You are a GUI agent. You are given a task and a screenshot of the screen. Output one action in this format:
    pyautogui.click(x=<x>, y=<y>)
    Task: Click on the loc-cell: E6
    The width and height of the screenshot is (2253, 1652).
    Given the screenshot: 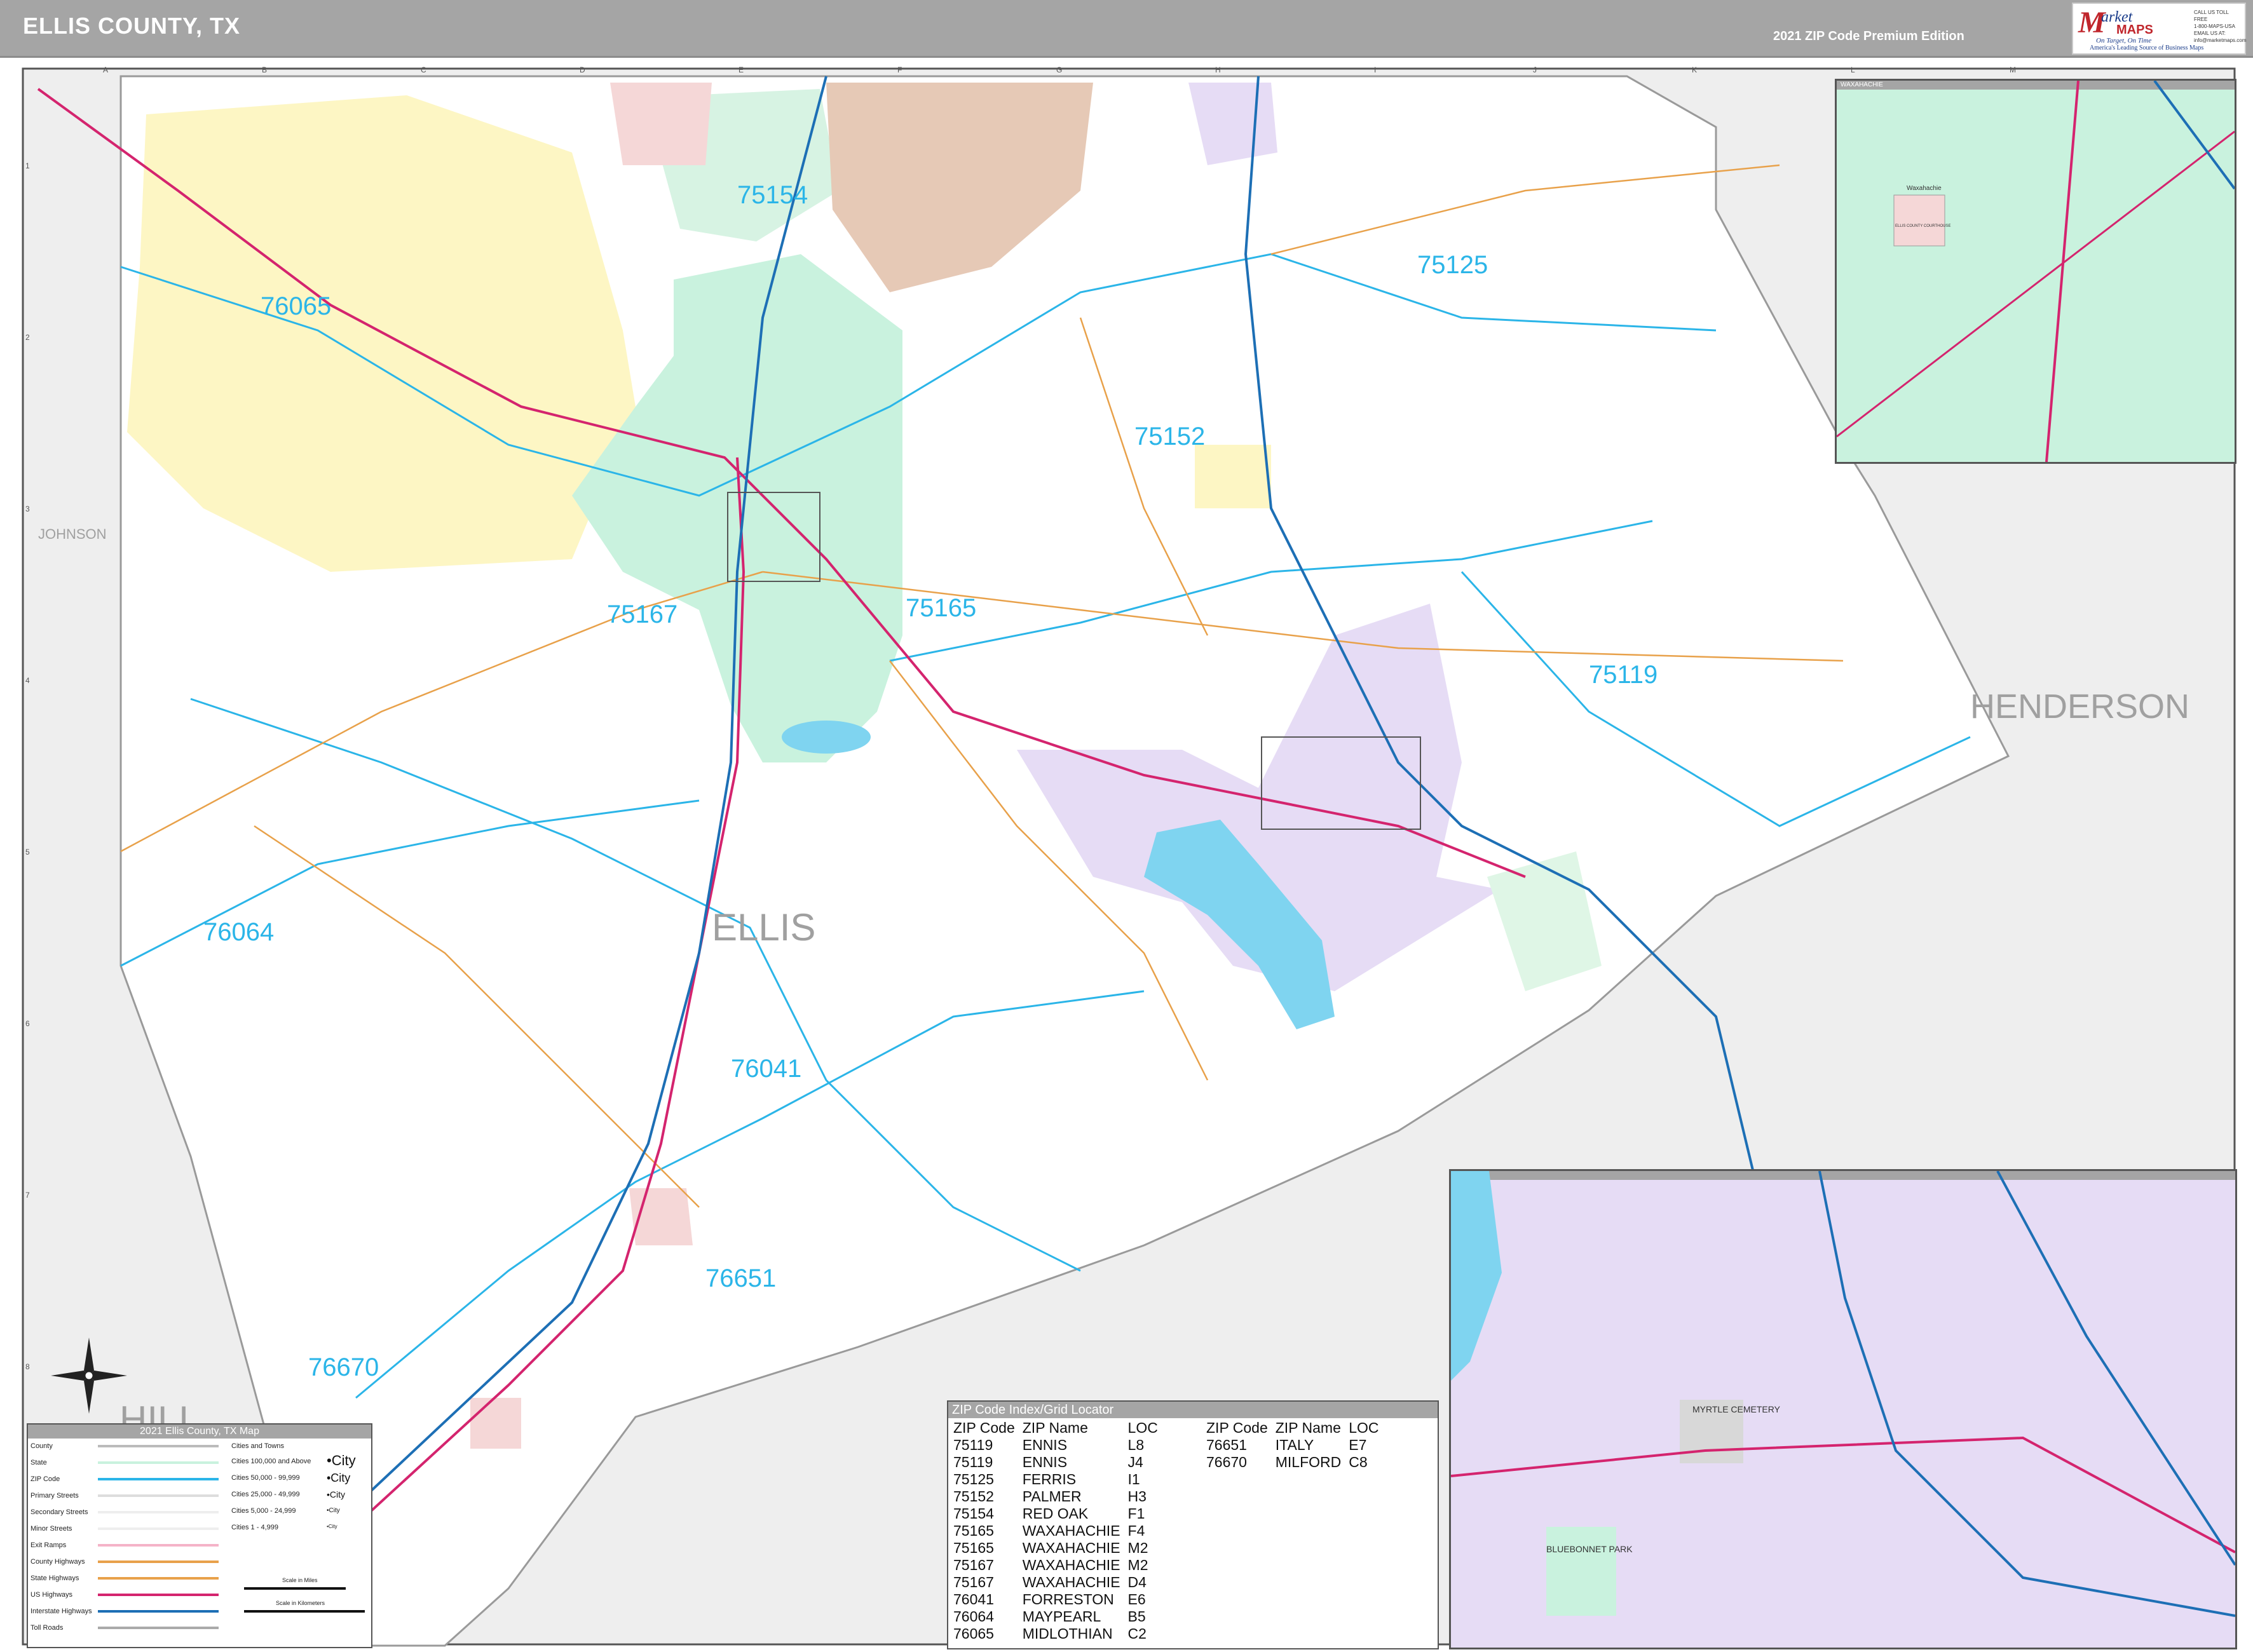 What is the action you would take?
    pyautogui.click(x=1136, y=1600)
    